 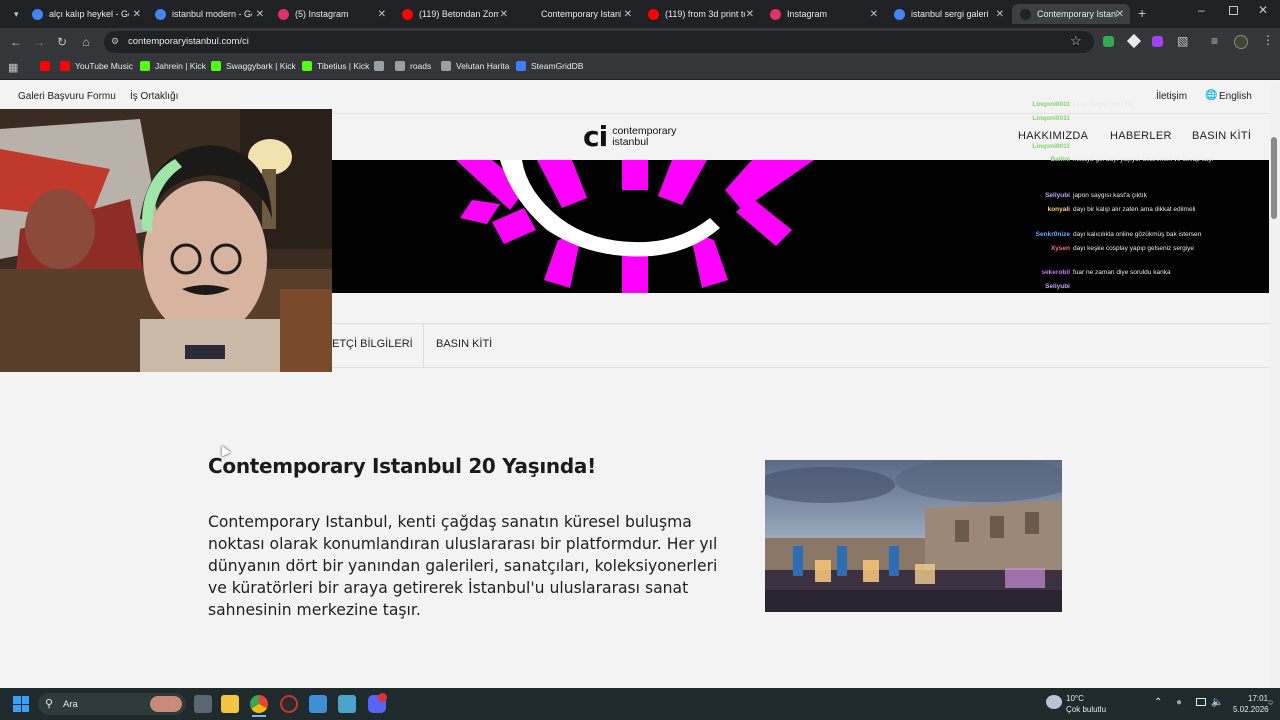 What do you see at coordinates (1142, 13) in the screenshot?
I see `new-tab-icon: +` at bounding box center [1142, 13].